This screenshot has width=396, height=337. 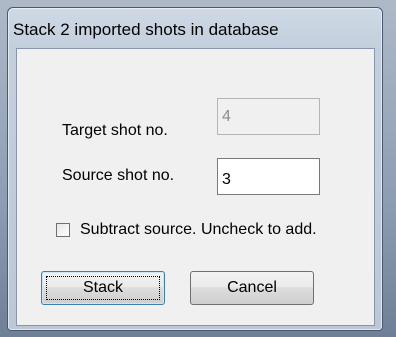 I want to click on cancel-button: Cancel, so click(x=252, y=288).